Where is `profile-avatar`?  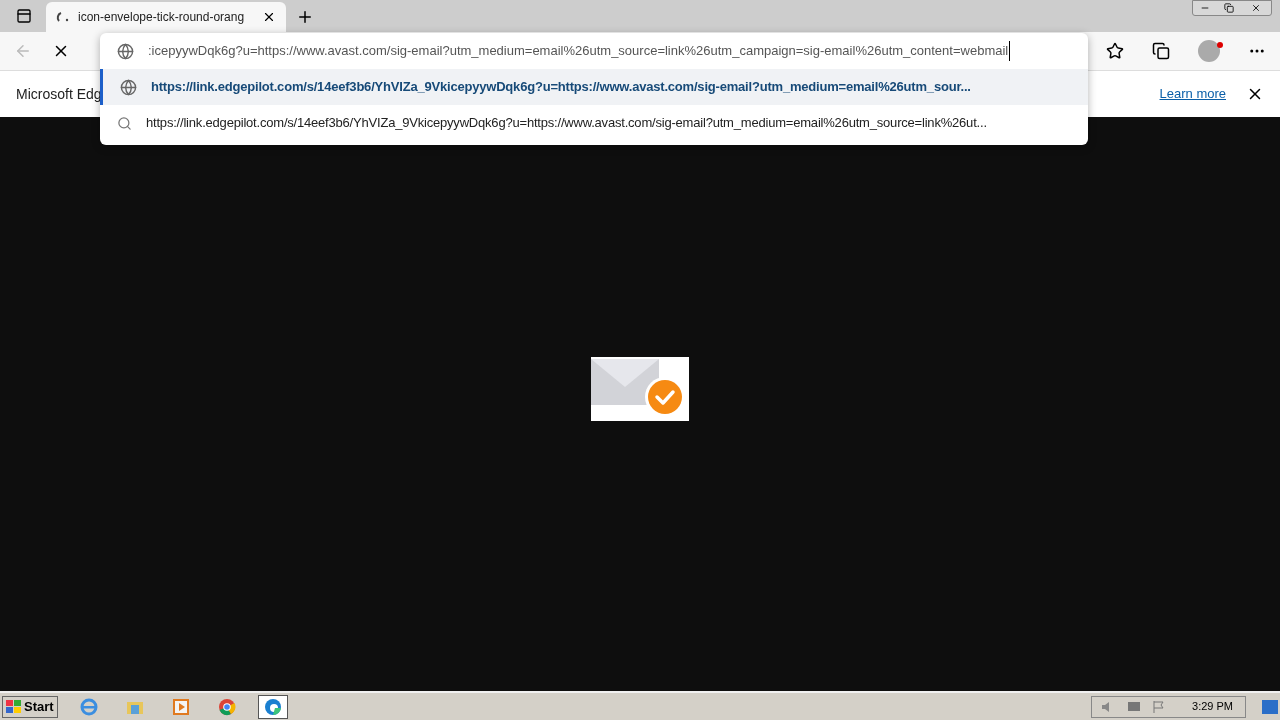 profile-avatar is located at coordinates (1209, 51).